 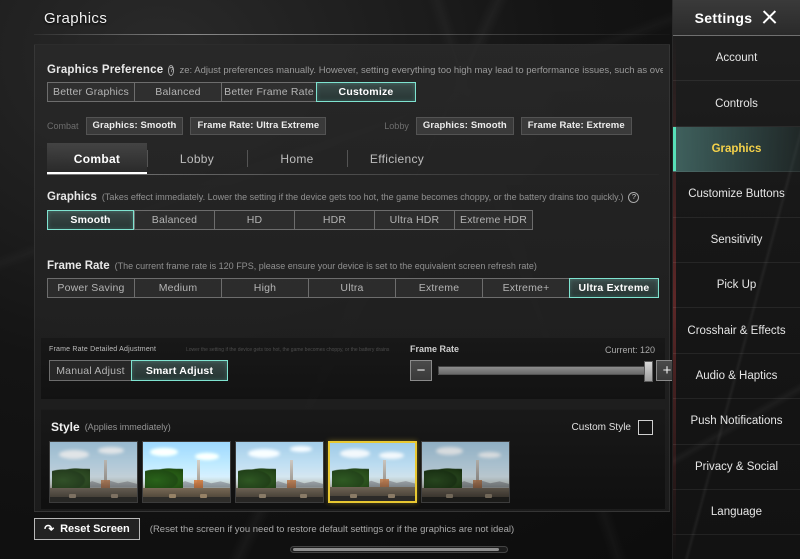 I want to click on frame-rate-slider, so click(x=545, y=371).